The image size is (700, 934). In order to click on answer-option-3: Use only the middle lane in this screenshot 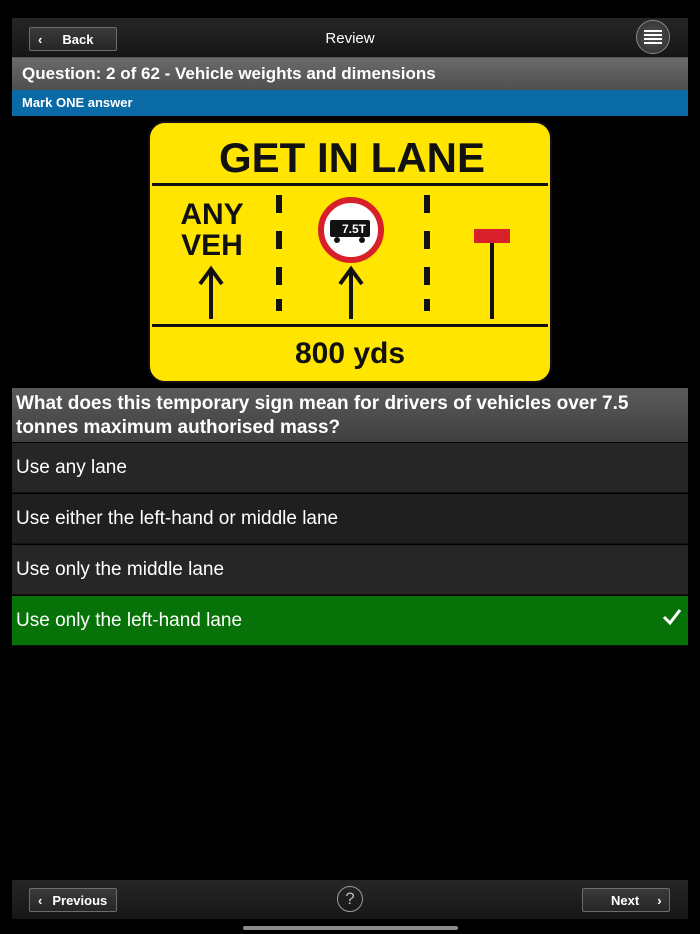, I will do `click(350, 570)`.